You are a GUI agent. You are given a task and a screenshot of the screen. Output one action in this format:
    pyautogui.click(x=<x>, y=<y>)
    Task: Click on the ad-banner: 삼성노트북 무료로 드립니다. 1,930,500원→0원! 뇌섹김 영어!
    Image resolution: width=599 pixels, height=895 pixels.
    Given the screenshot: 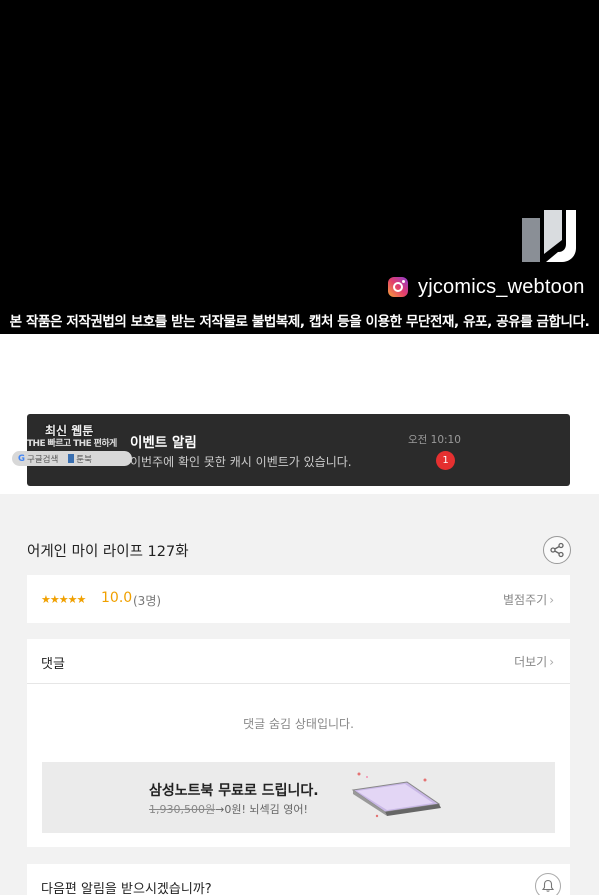 What is the action you would take?
    pyautogui.click(x=298, y=797)
    